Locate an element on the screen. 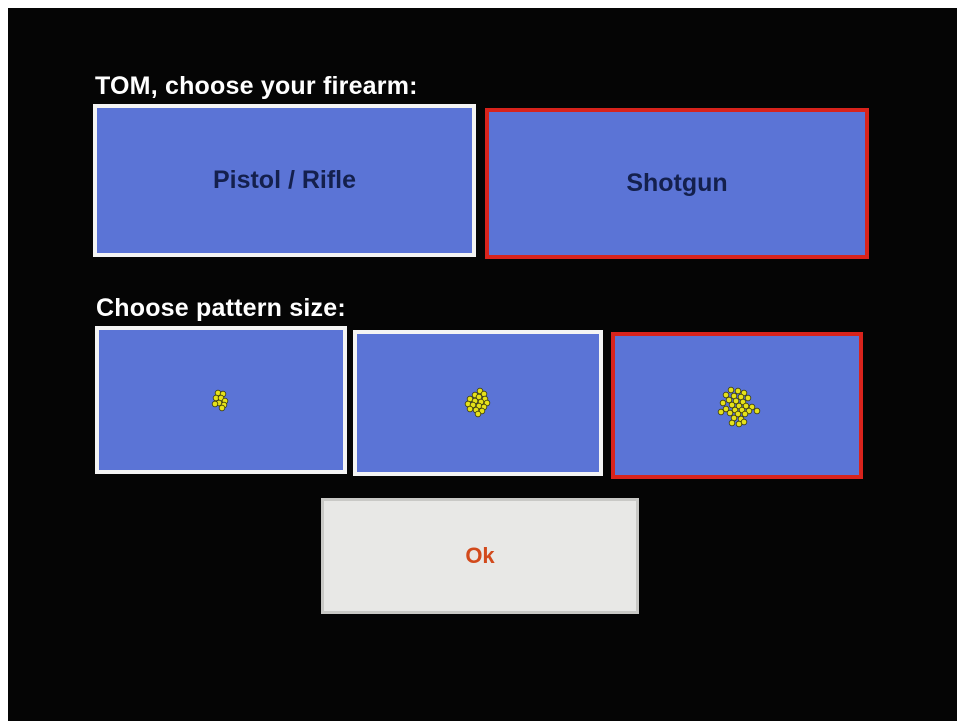  pistol-rifle-label: Pistol / Rifle is located at coordinates (284, 180).